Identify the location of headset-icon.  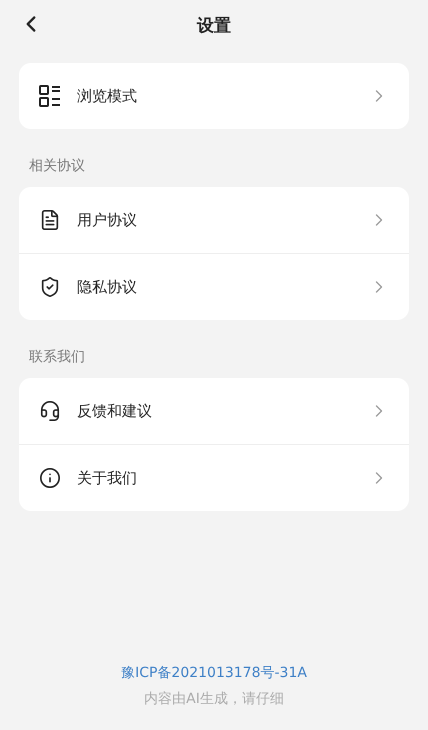
(50, 411).